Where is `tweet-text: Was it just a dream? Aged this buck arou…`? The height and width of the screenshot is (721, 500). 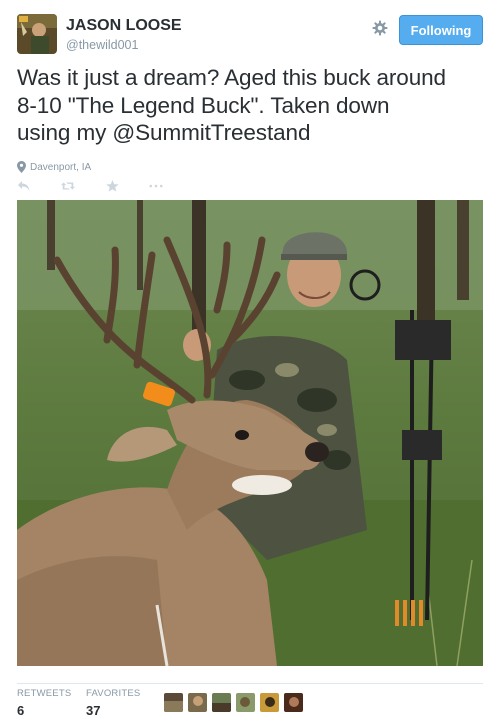 tweet-text: Was it just a dream? Aged this buck arou… is located at coordinates (252, 105).